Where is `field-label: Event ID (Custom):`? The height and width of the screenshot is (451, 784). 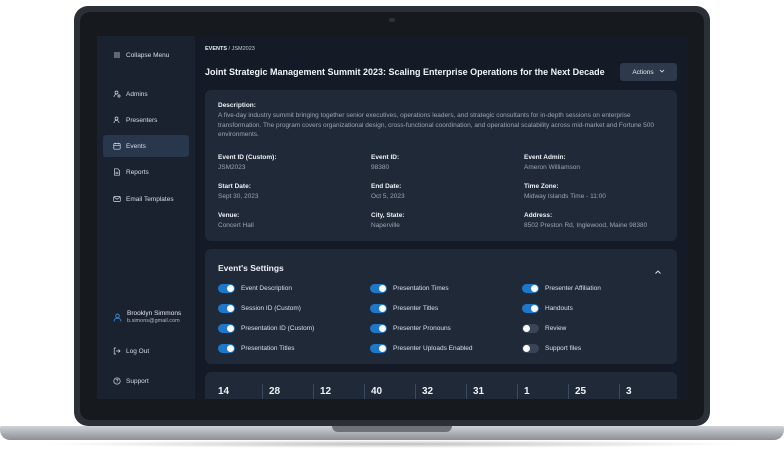 field-label: Event ID (Custom): is located at coordinates (247, 157).